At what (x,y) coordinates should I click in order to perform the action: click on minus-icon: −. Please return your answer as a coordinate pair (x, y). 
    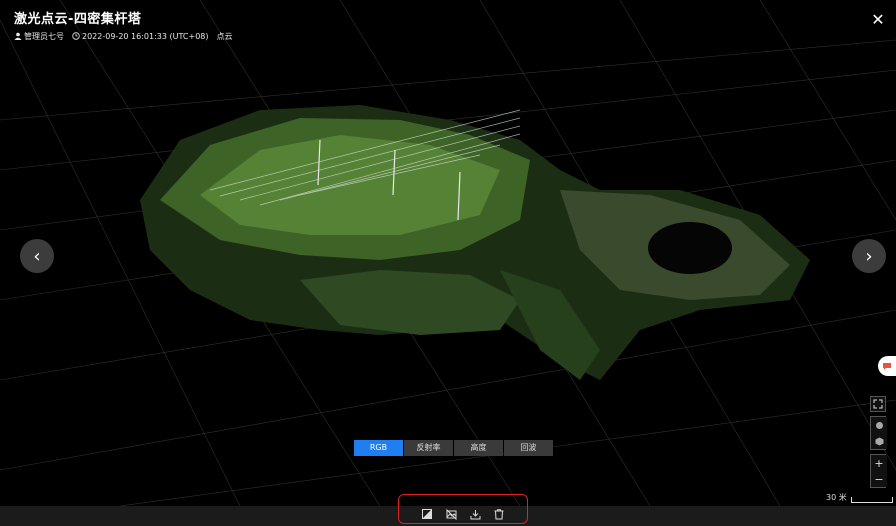
    Looking at the image, I should click on (879, 479).